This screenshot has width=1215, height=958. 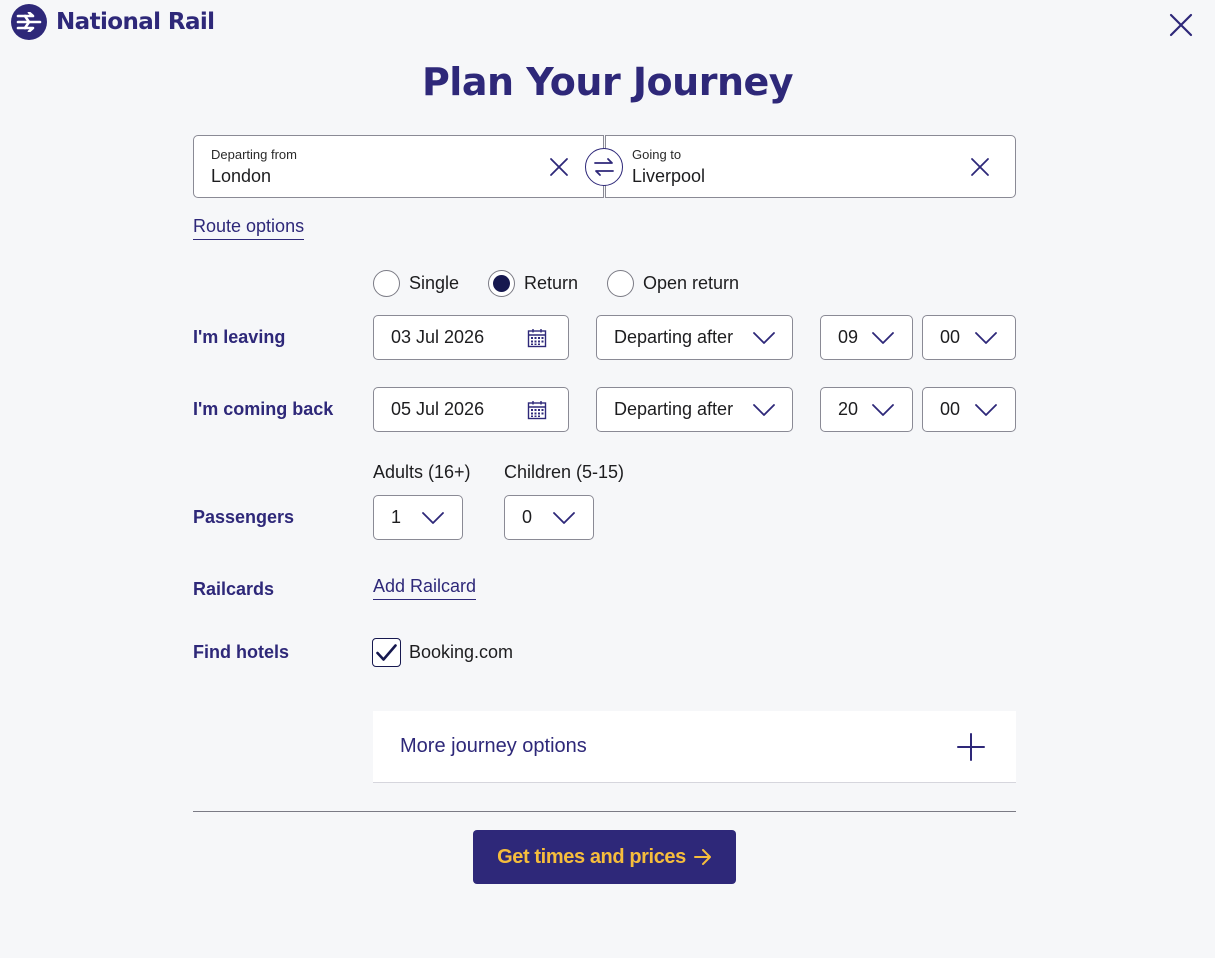 I want to click on return-mode-select: Departing after, so click(x=694, y=409).